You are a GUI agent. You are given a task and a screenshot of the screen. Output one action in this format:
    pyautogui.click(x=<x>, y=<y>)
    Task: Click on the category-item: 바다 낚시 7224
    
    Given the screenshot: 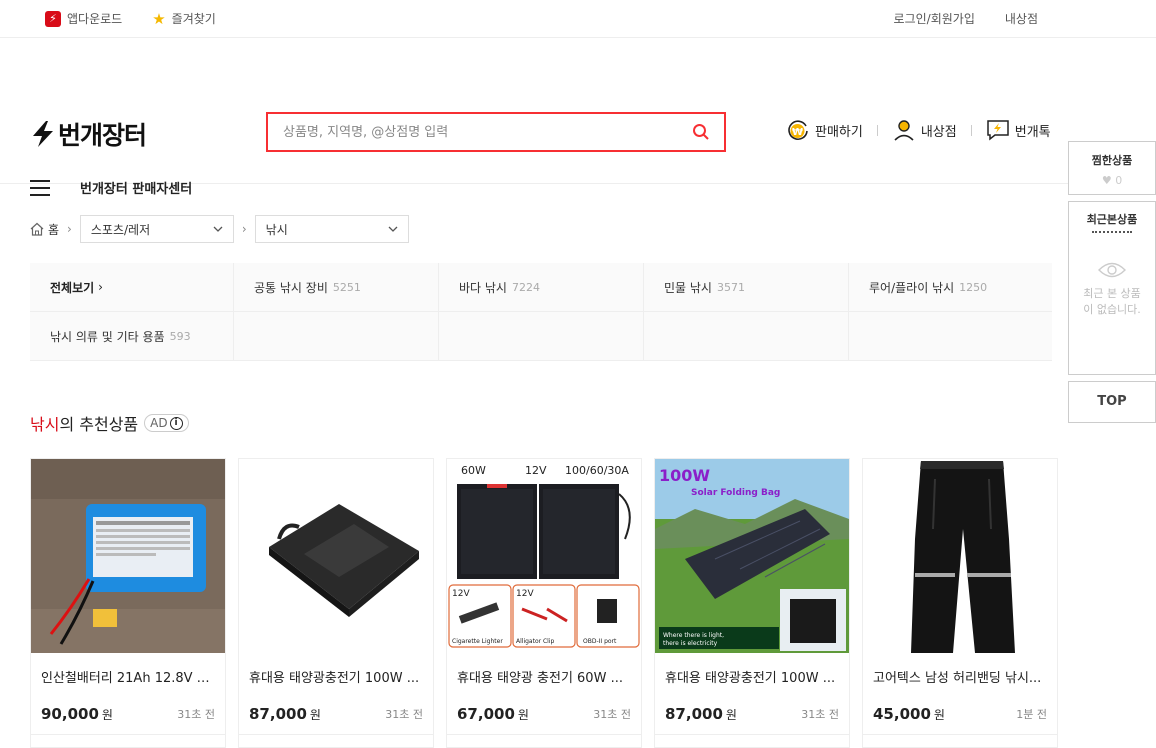 What is the action you would take?
    pyautogui.click(x=541, y=287)
    